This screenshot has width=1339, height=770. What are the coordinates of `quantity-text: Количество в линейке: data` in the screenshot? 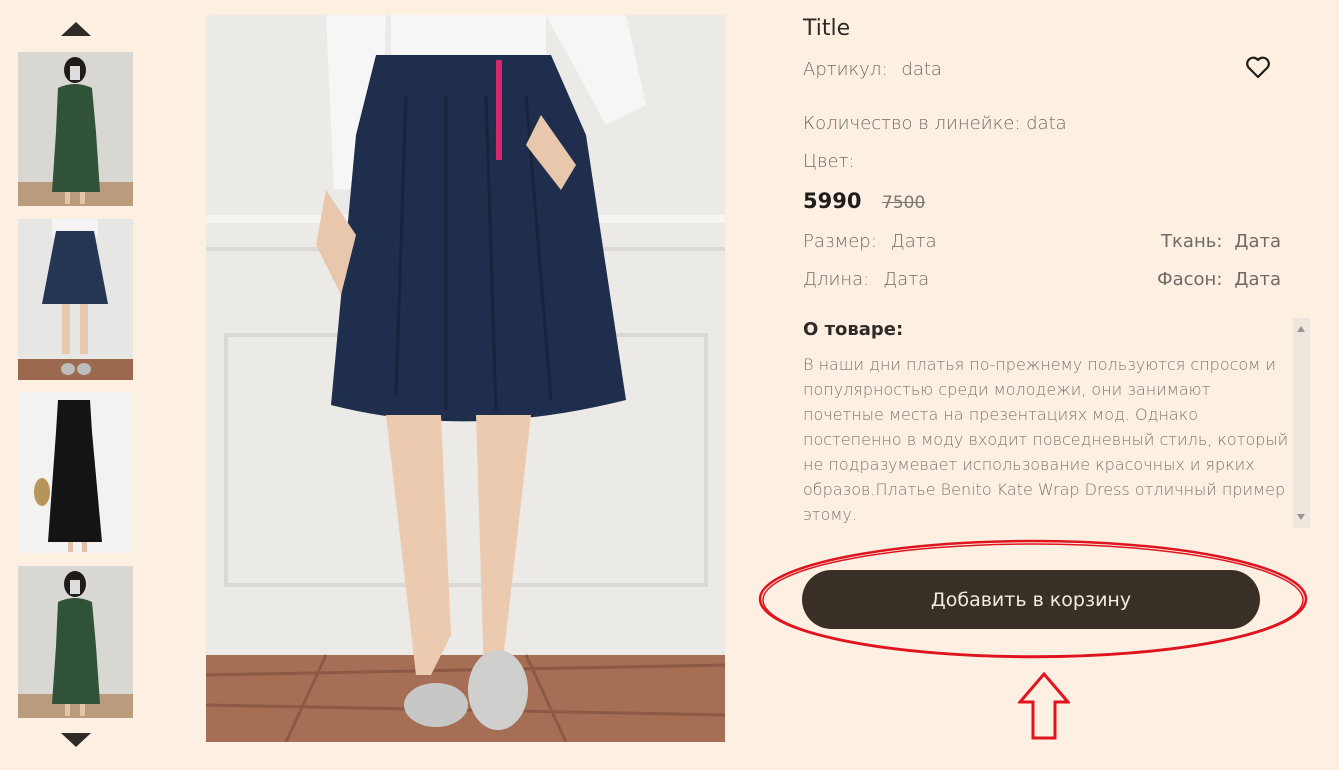 It's located at (935, 123).